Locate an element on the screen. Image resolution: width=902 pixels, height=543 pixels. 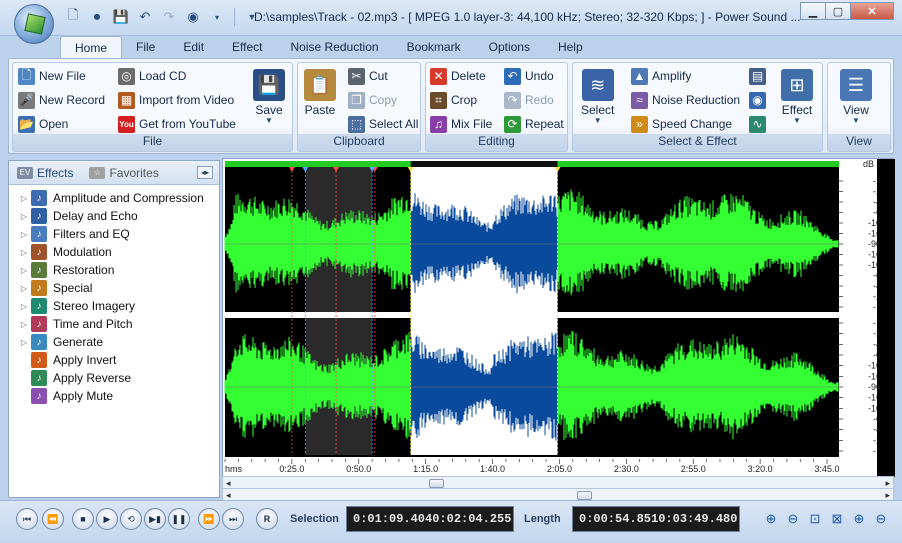
effect-shortcut-2: ◉ is located at coordinates (759, 100).